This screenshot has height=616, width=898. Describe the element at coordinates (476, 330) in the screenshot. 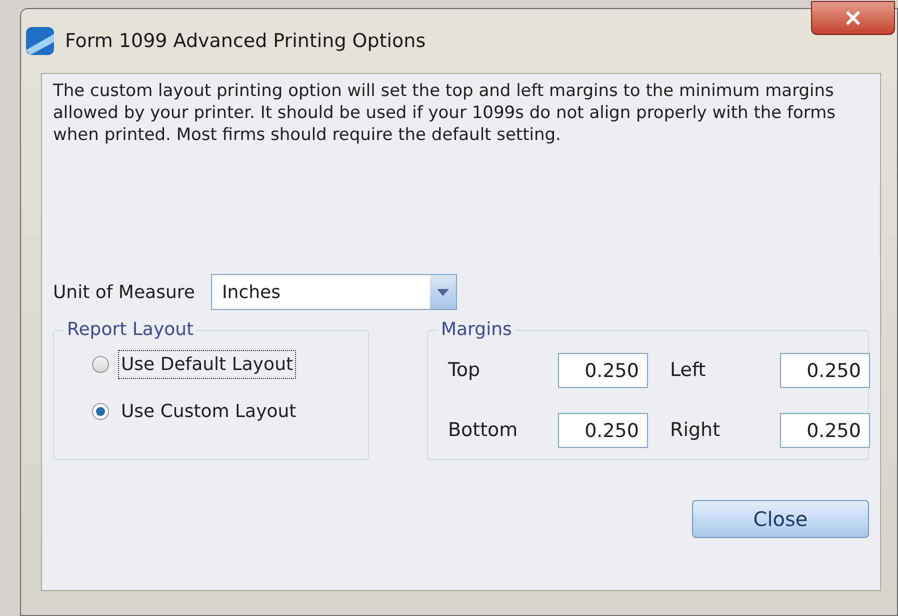

I see `group-title: Margins` at that location.